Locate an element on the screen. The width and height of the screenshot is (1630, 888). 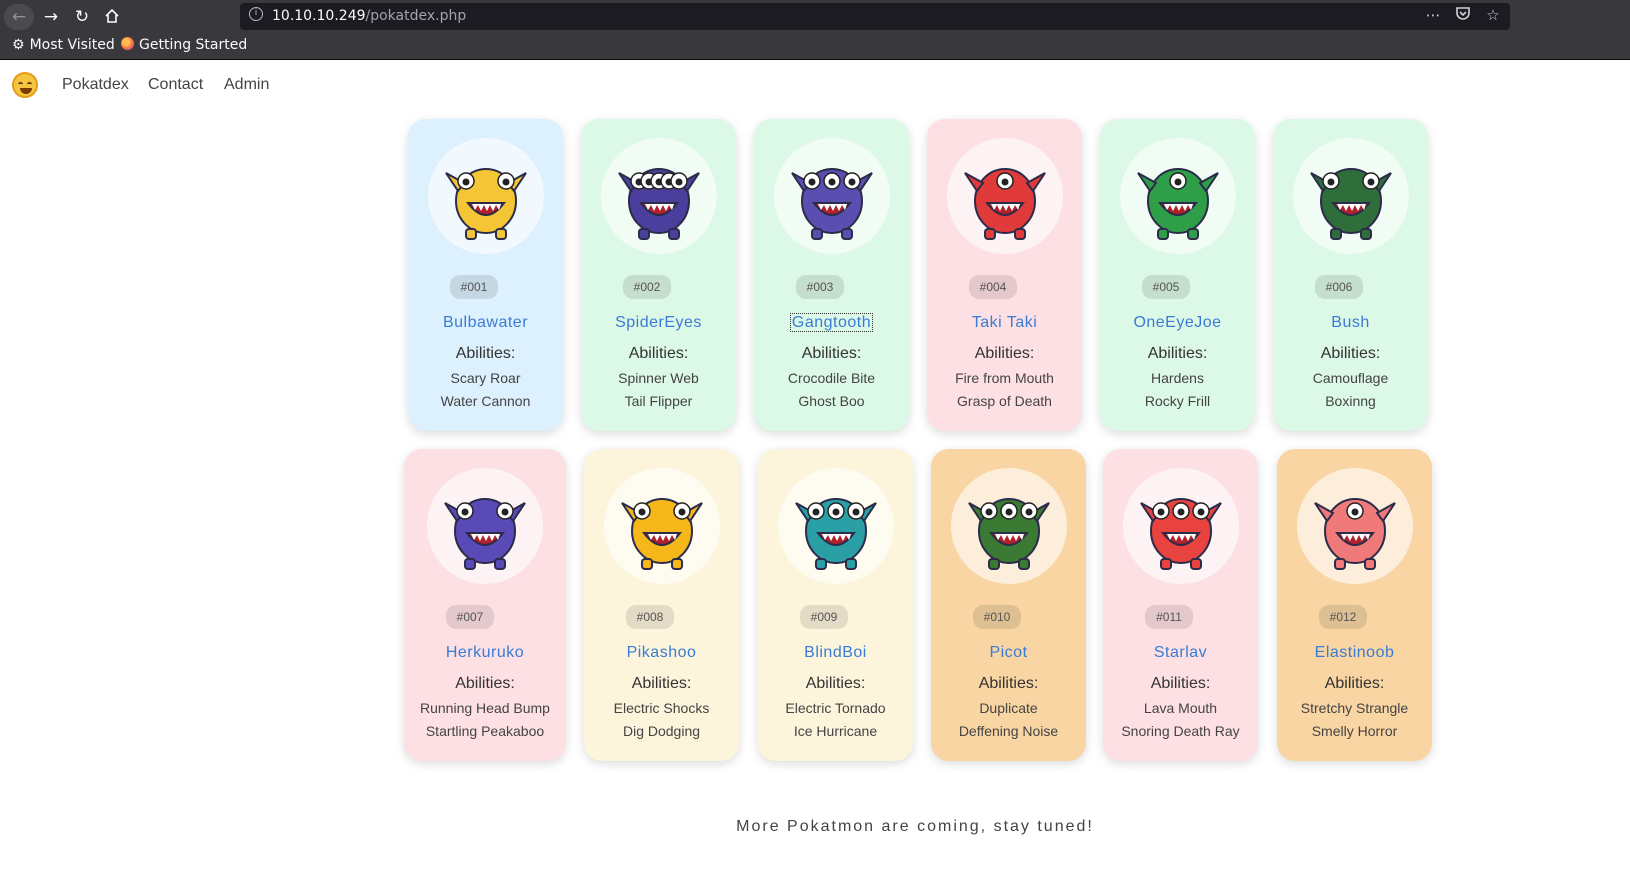
nav-pokatdex: Pokatdex is located at coordinates (95, 85).